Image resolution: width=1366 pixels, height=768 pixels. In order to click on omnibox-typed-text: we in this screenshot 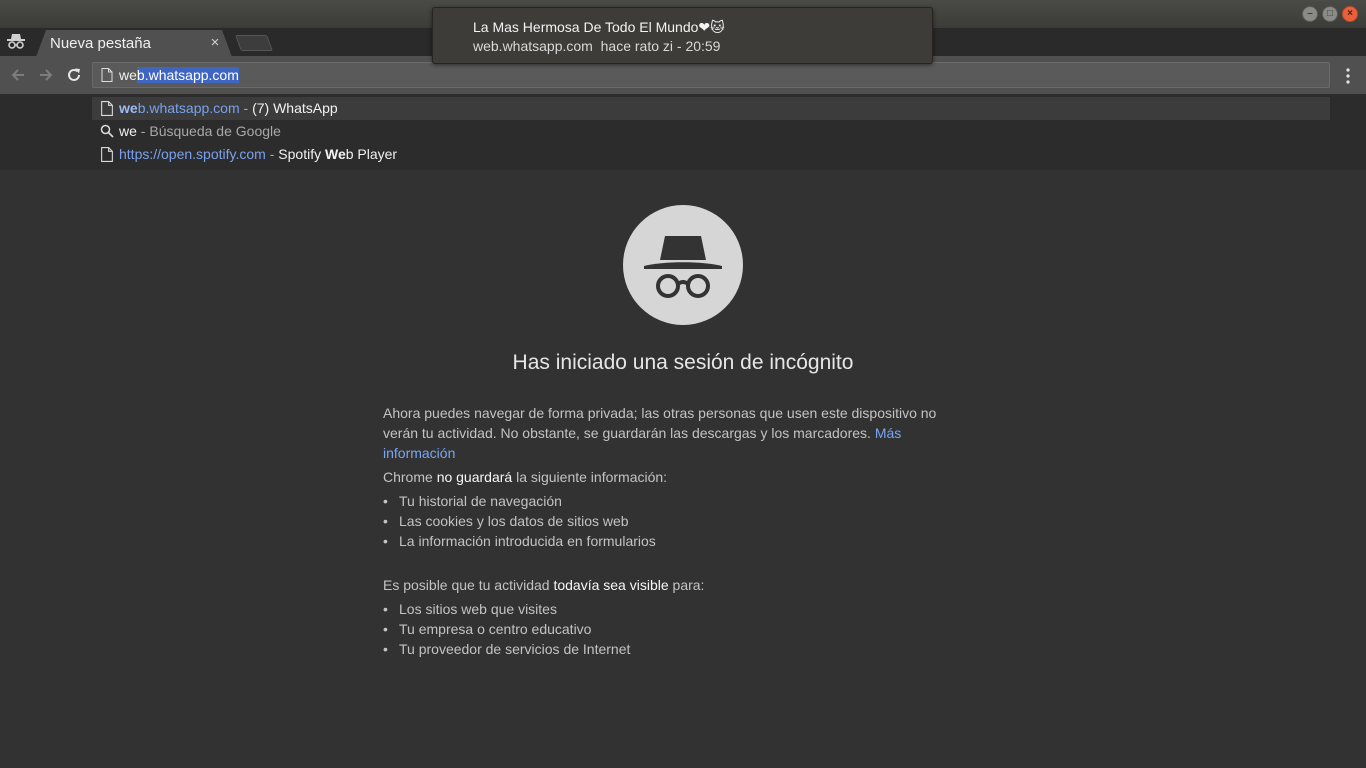, I will do `click(128, 75)`.